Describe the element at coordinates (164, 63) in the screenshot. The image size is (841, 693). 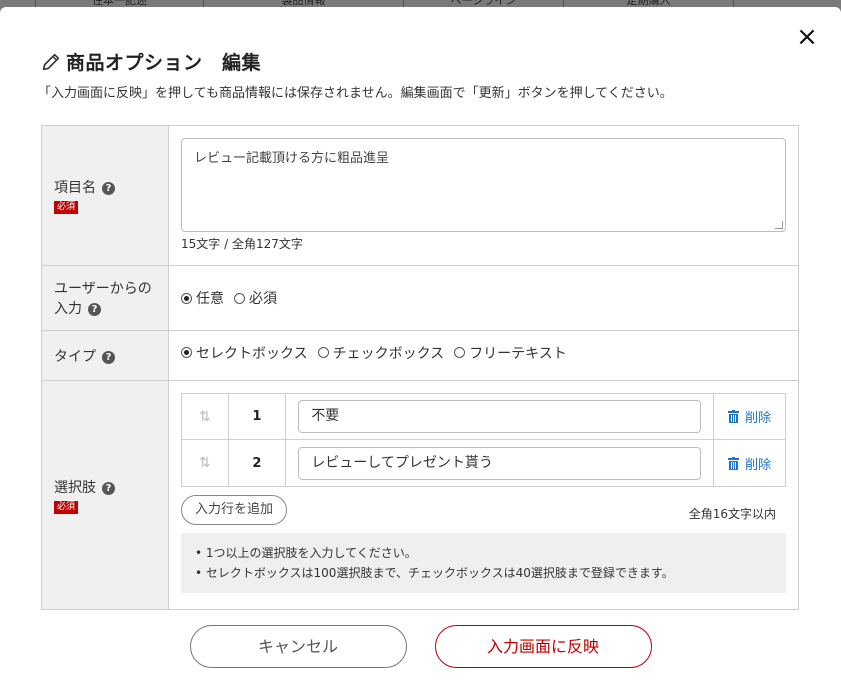
I see `modal-title: 商品オプション 編集` at that location.